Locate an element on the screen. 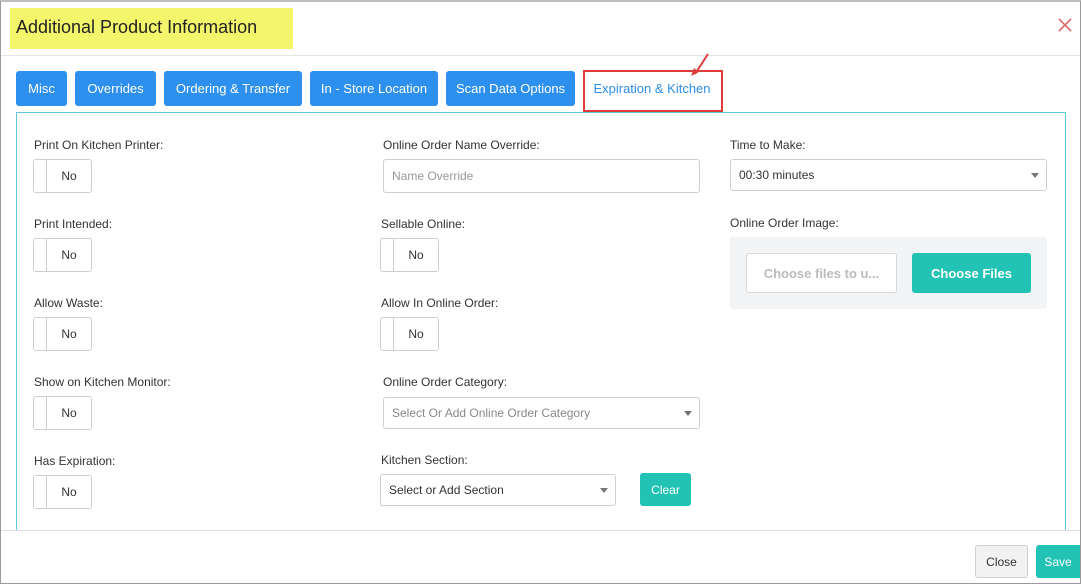 The height and width of the screenshot is (584, 1081). print-intended-toggle: No is located at coordinates (62, 255).